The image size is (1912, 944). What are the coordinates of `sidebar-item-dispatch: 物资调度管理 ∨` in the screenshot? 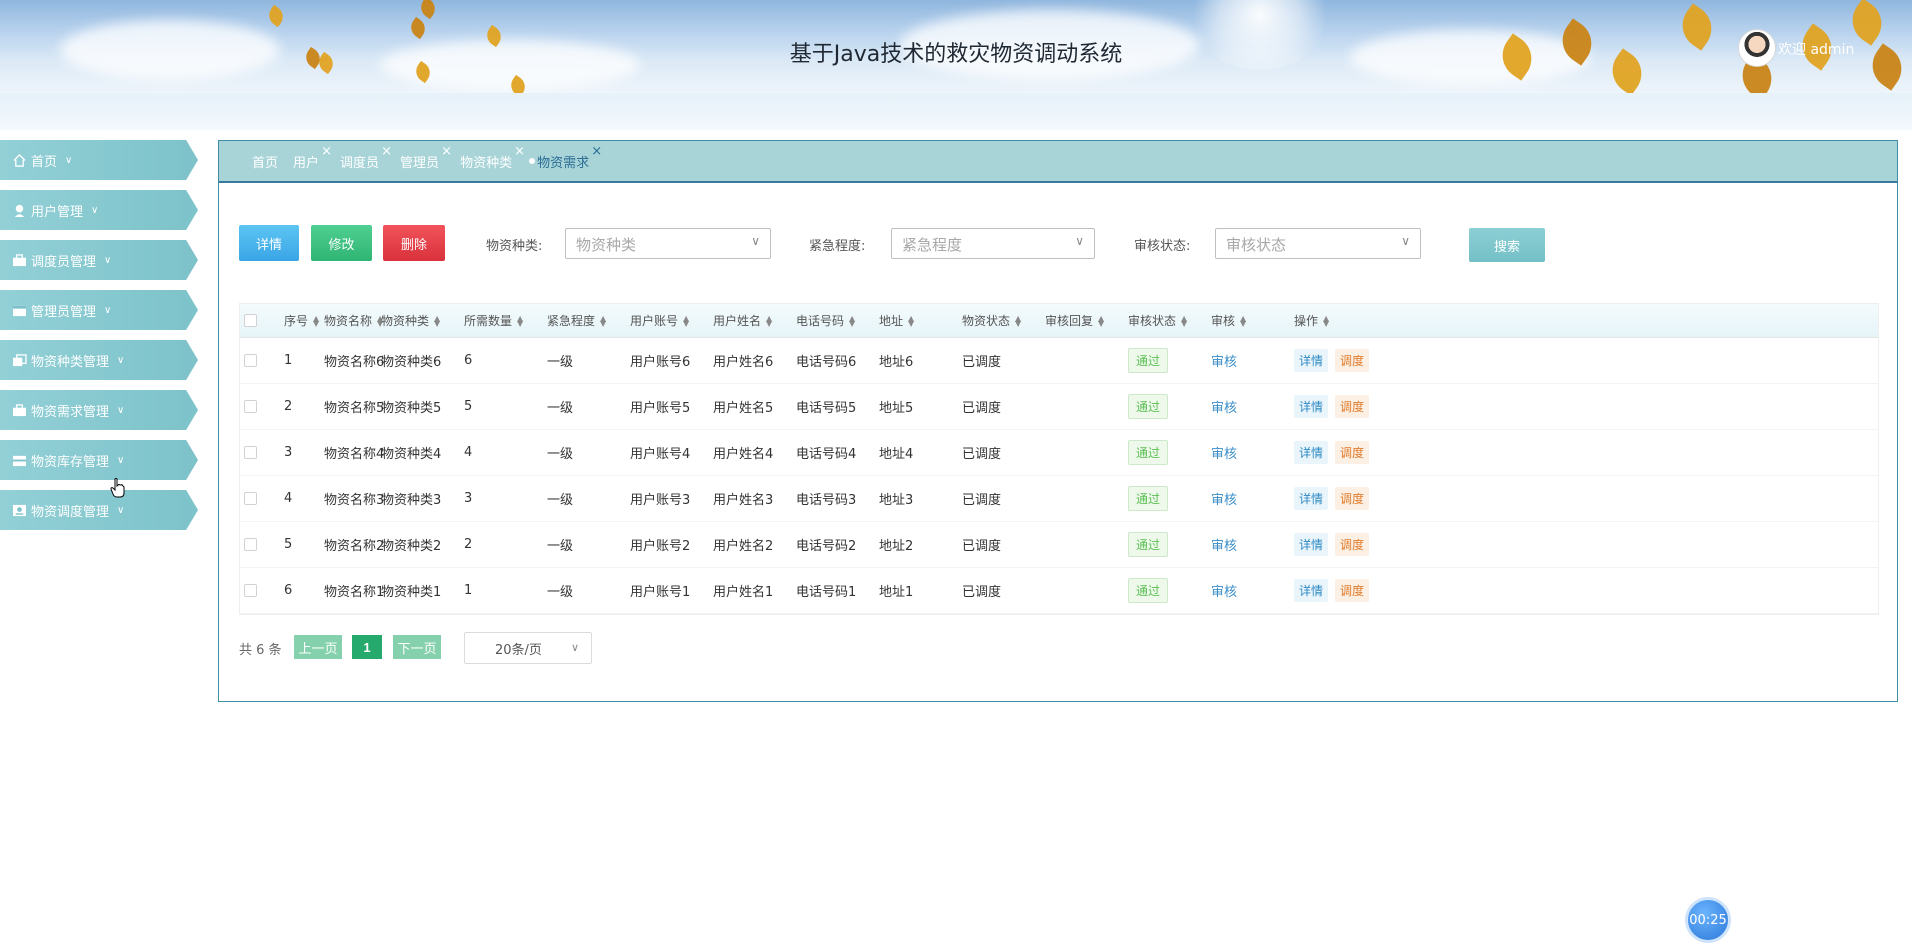 It's located at (99, 510).